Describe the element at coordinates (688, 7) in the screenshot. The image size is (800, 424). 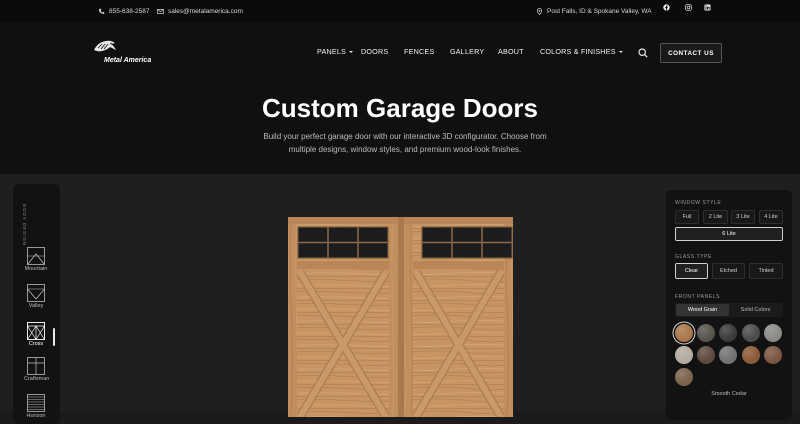
I see `instagram-icon` at that location.